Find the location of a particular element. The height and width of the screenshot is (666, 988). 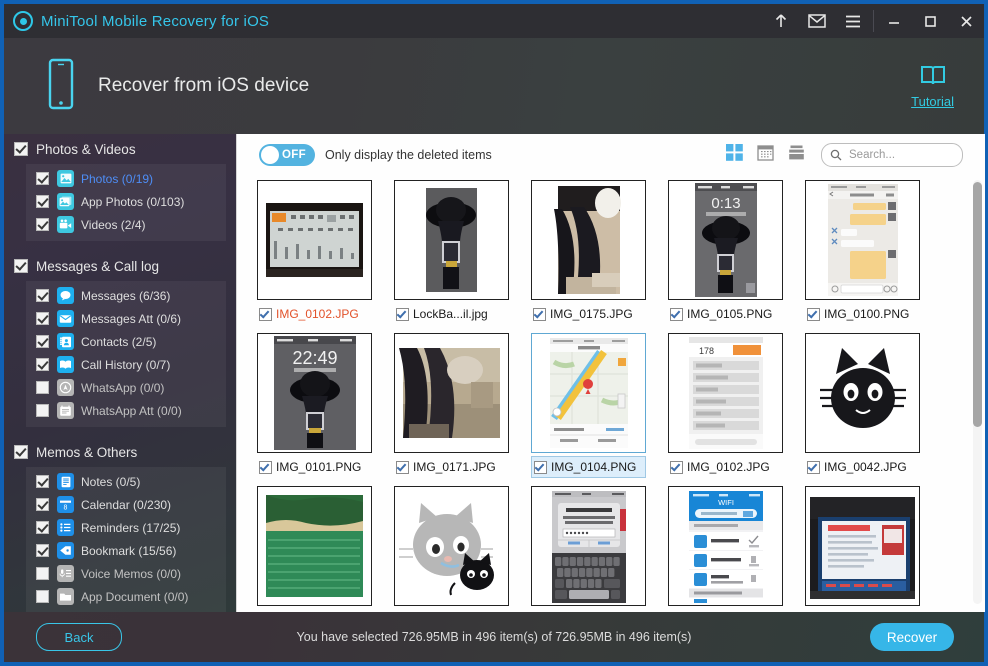

sidebar-item-contacts: Contacts (2/5) is located at coordinates (126, 341).